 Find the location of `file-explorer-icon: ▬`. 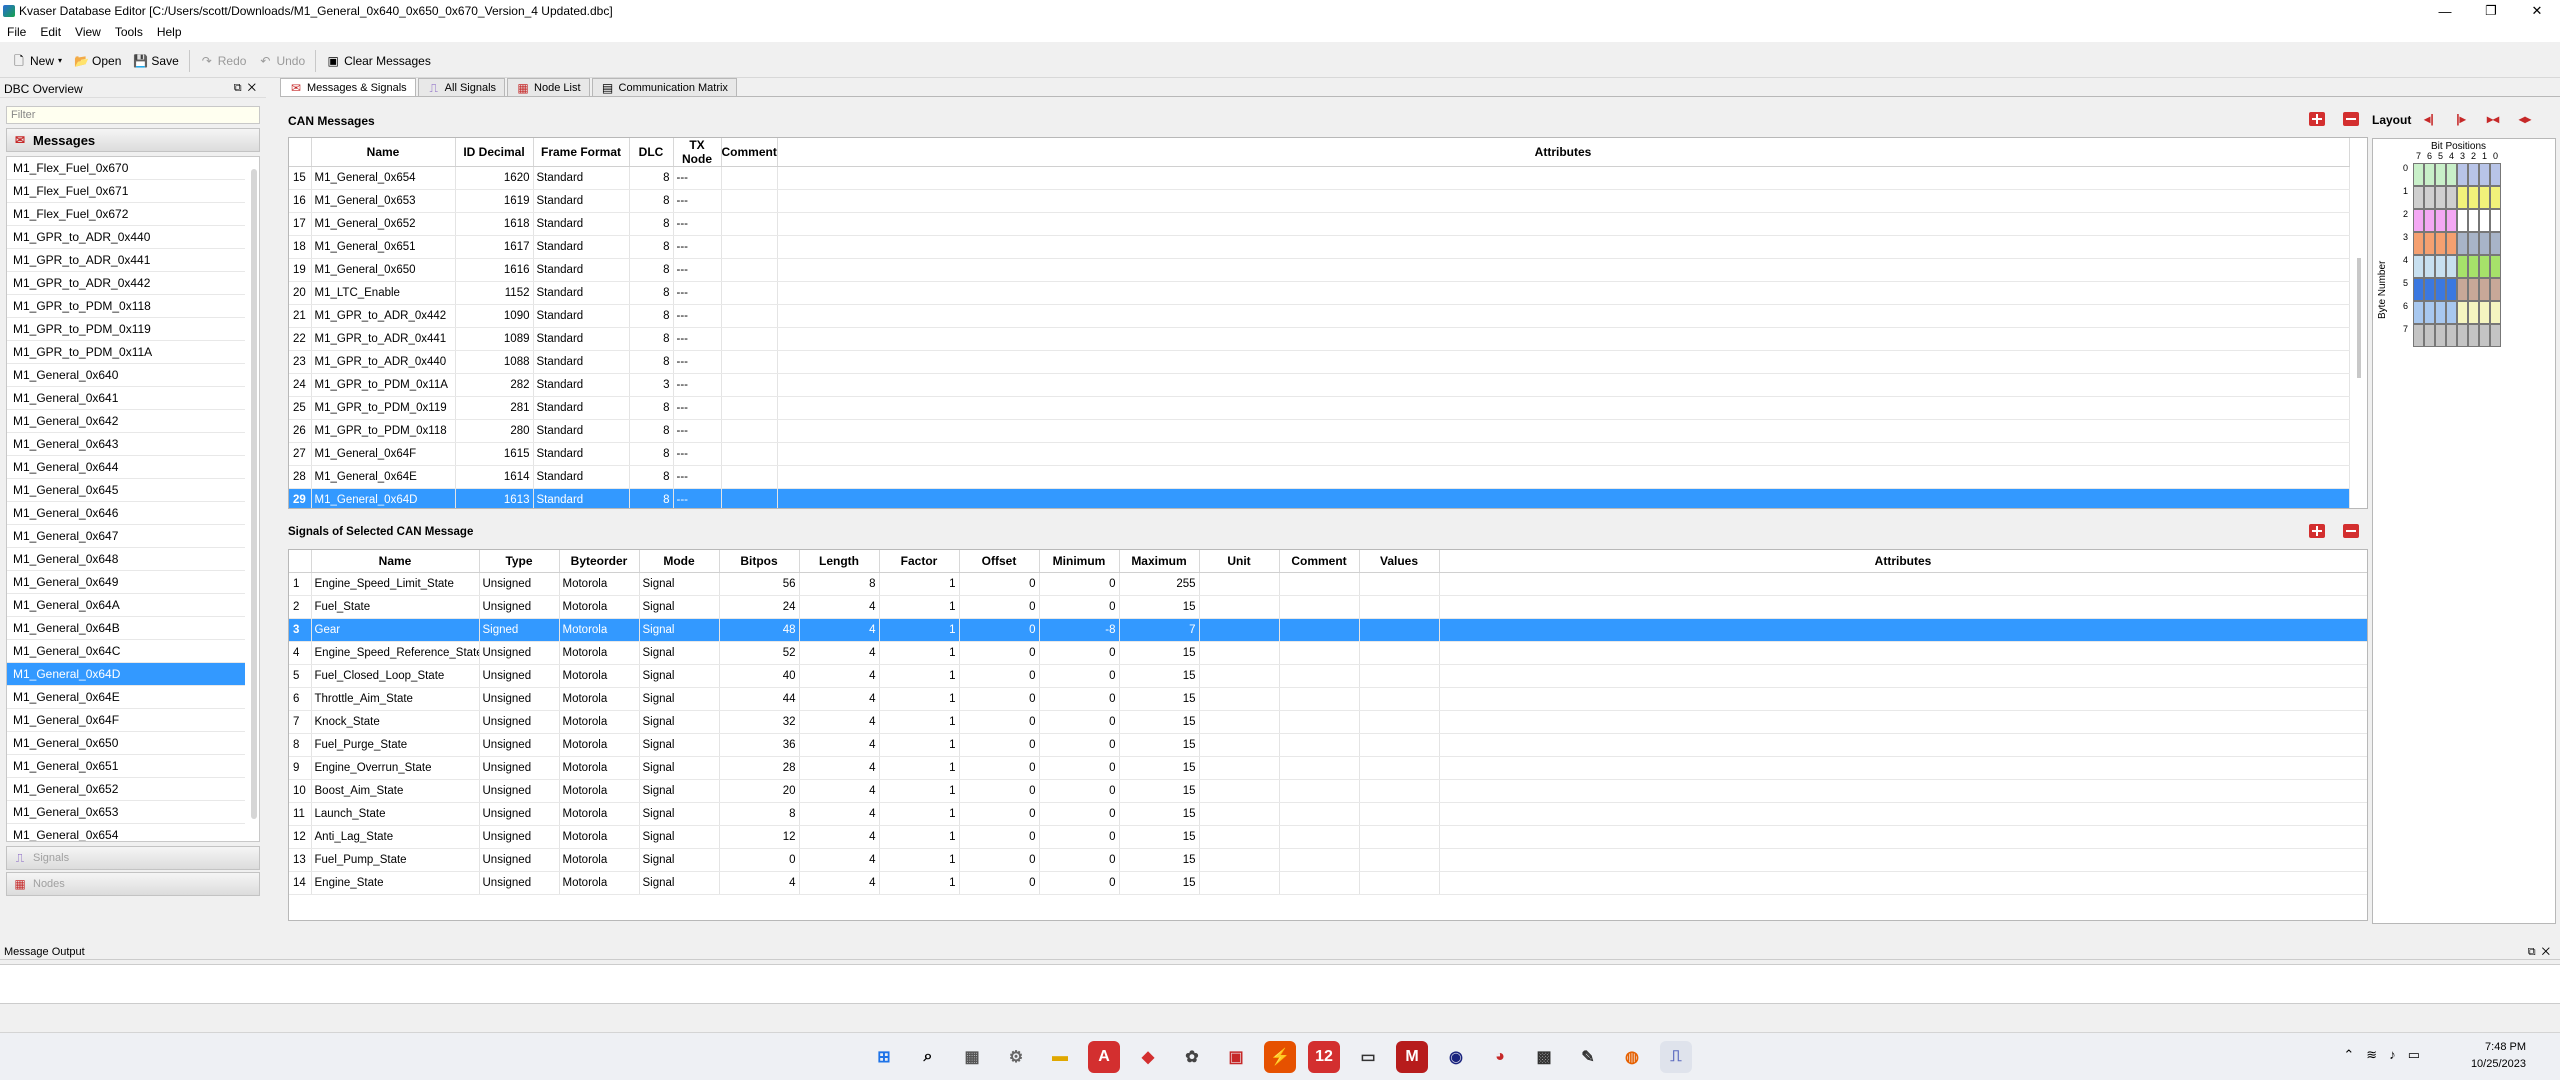

file-explorer-icon: ▬ is located at coordinates (1060, 1057).